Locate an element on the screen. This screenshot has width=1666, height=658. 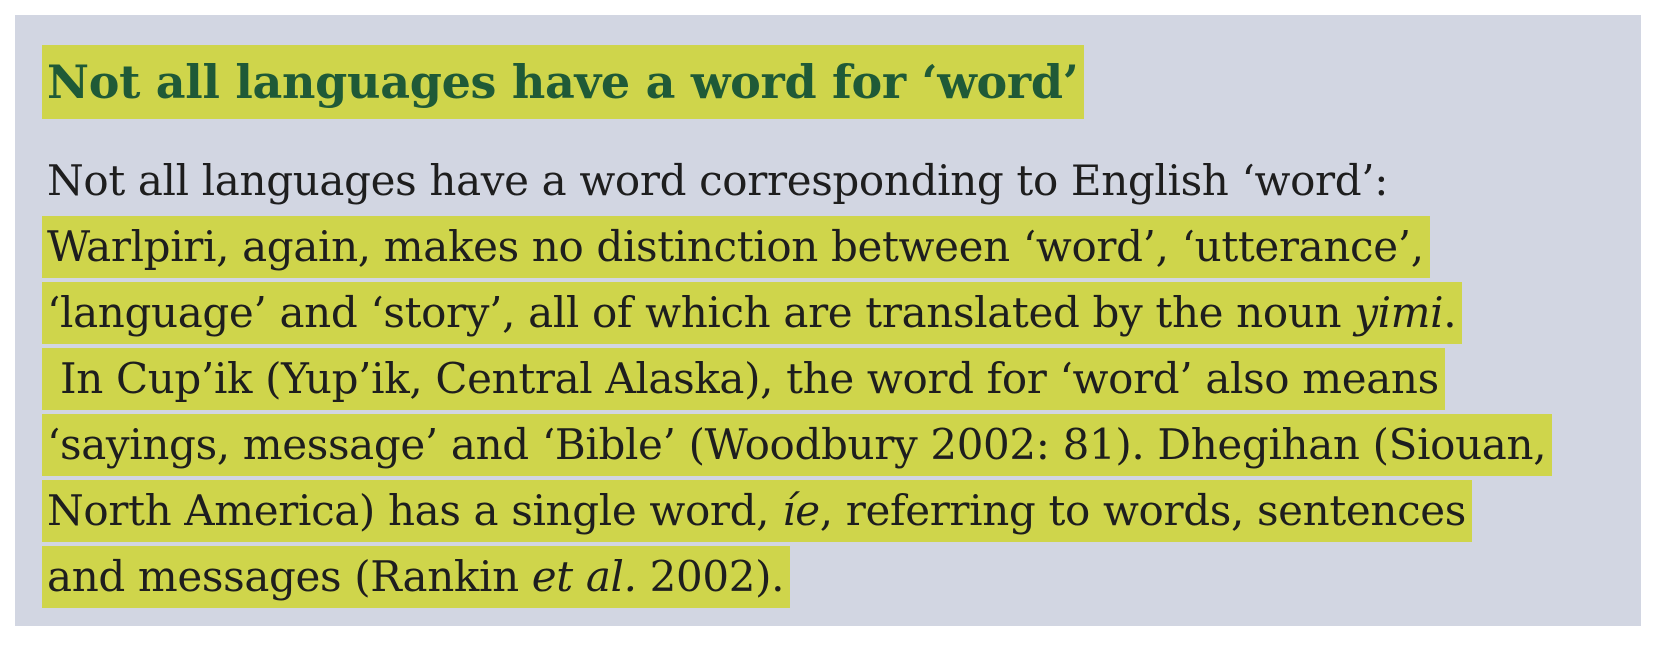
italic-term: et al. is located at coordinates (584, 576).